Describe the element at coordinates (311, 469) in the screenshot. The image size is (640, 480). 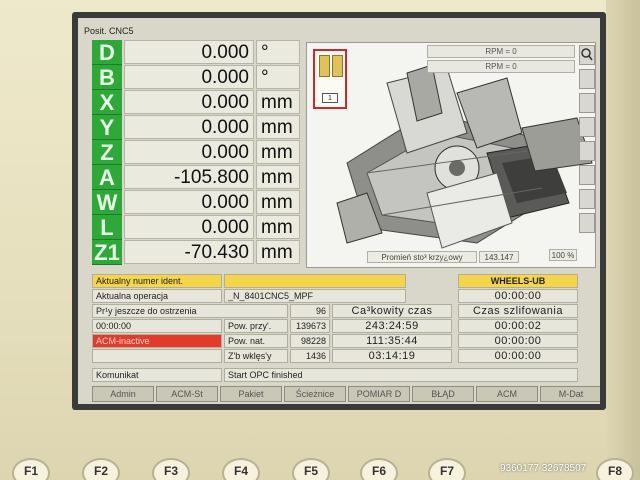
I see `hardware-key-f5: F5` at that location.